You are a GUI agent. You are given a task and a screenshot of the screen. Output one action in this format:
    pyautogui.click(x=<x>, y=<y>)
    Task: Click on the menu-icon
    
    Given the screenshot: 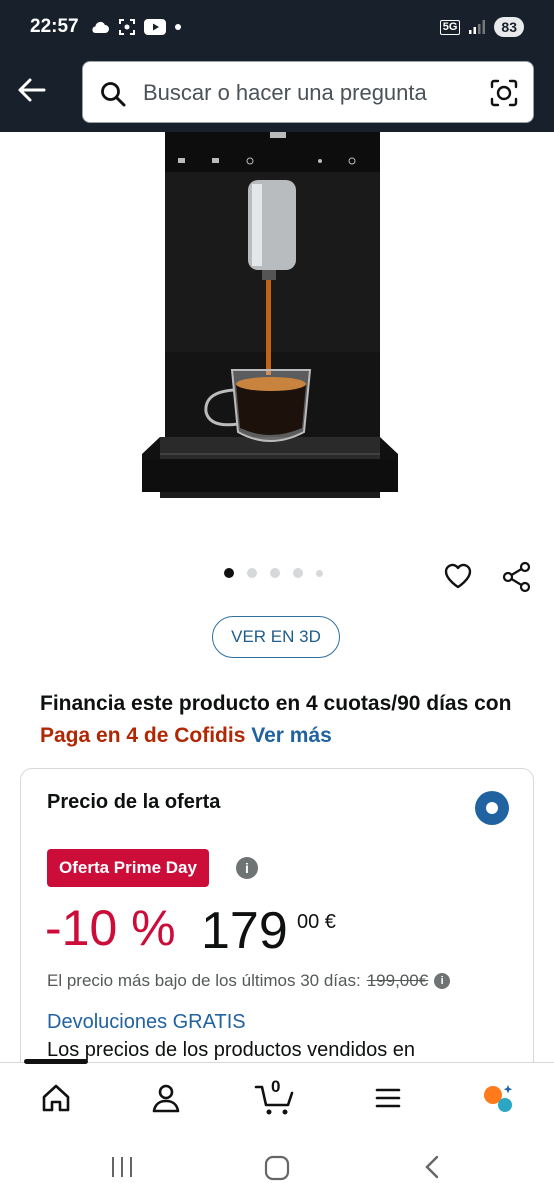 What is the action you would take?
    pyautogui.click(x=388, y=1098)
    